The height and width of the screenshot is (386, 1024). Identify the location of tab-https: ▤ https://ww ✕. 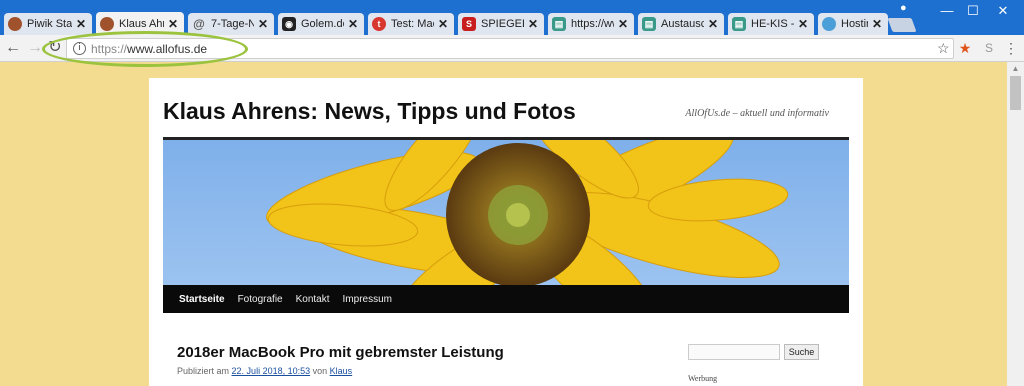
(591, 24).